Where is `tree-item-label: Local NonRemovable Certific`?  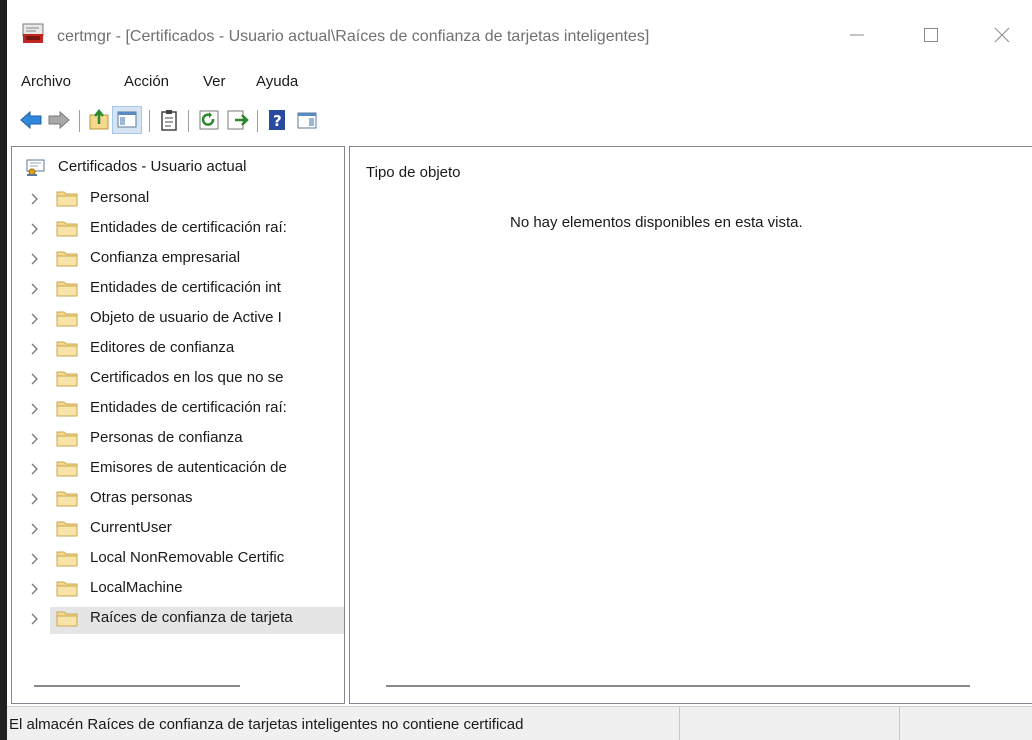
tree-item-label: Local NonRemovable Certific is located at coordinates (187, 557).